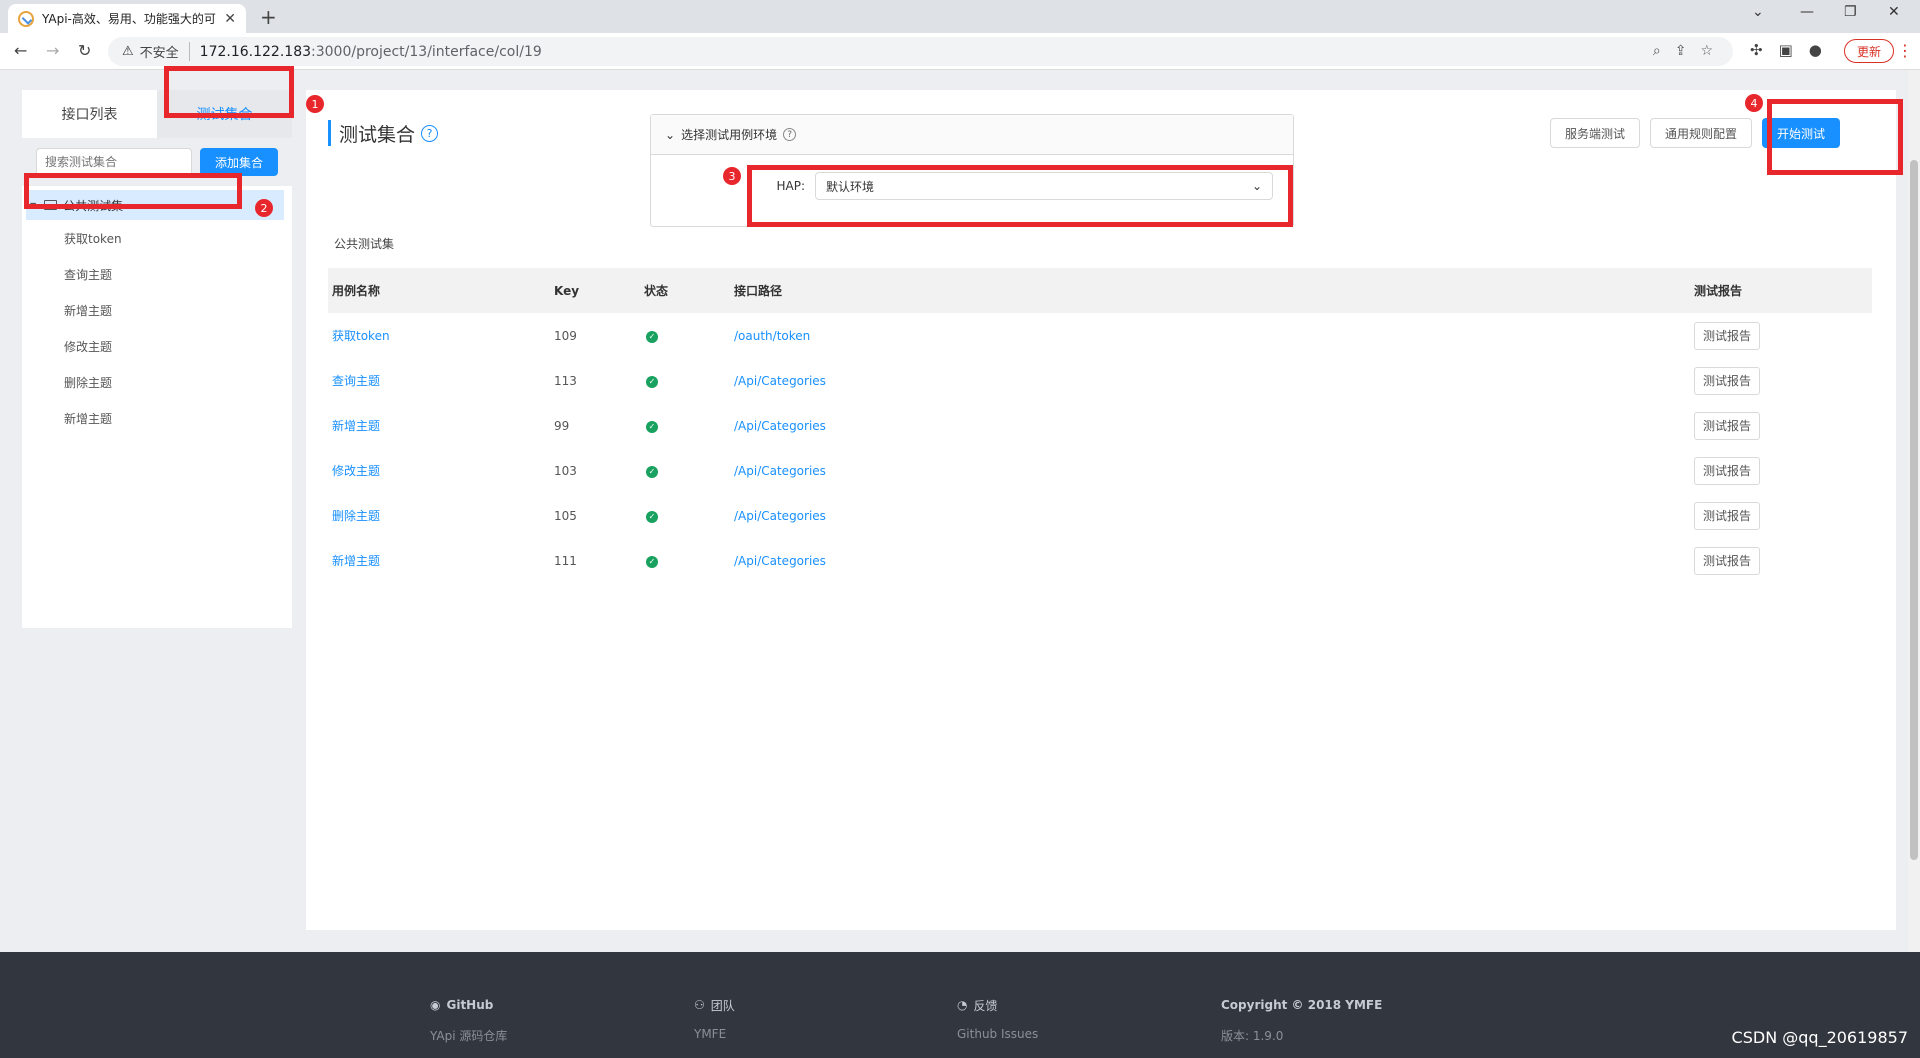 Image resolution: width=1920 pixels, height=1058 pixels. Describe the element at coordinates (1894, 12) in the screenshot. I see `window-close-icon: ✕` at that location.